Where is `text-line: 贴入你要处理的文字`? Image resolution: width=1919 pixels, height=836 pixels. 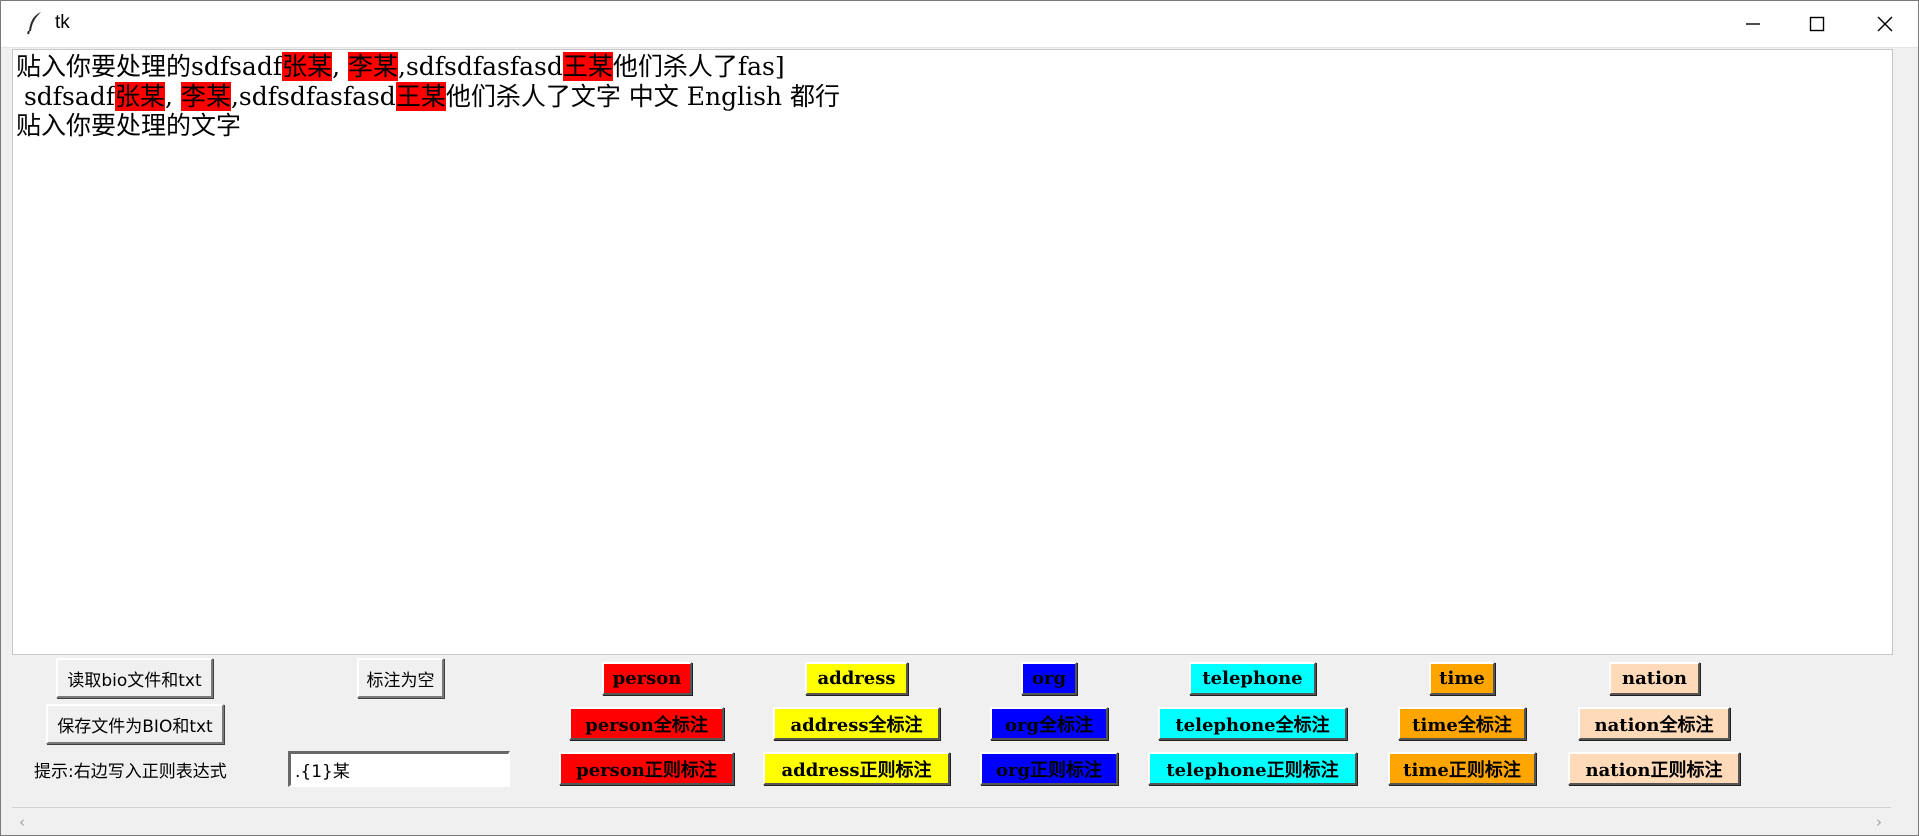
text-line: 贴入你要处理的文字 is located at coordinates (128, 126).